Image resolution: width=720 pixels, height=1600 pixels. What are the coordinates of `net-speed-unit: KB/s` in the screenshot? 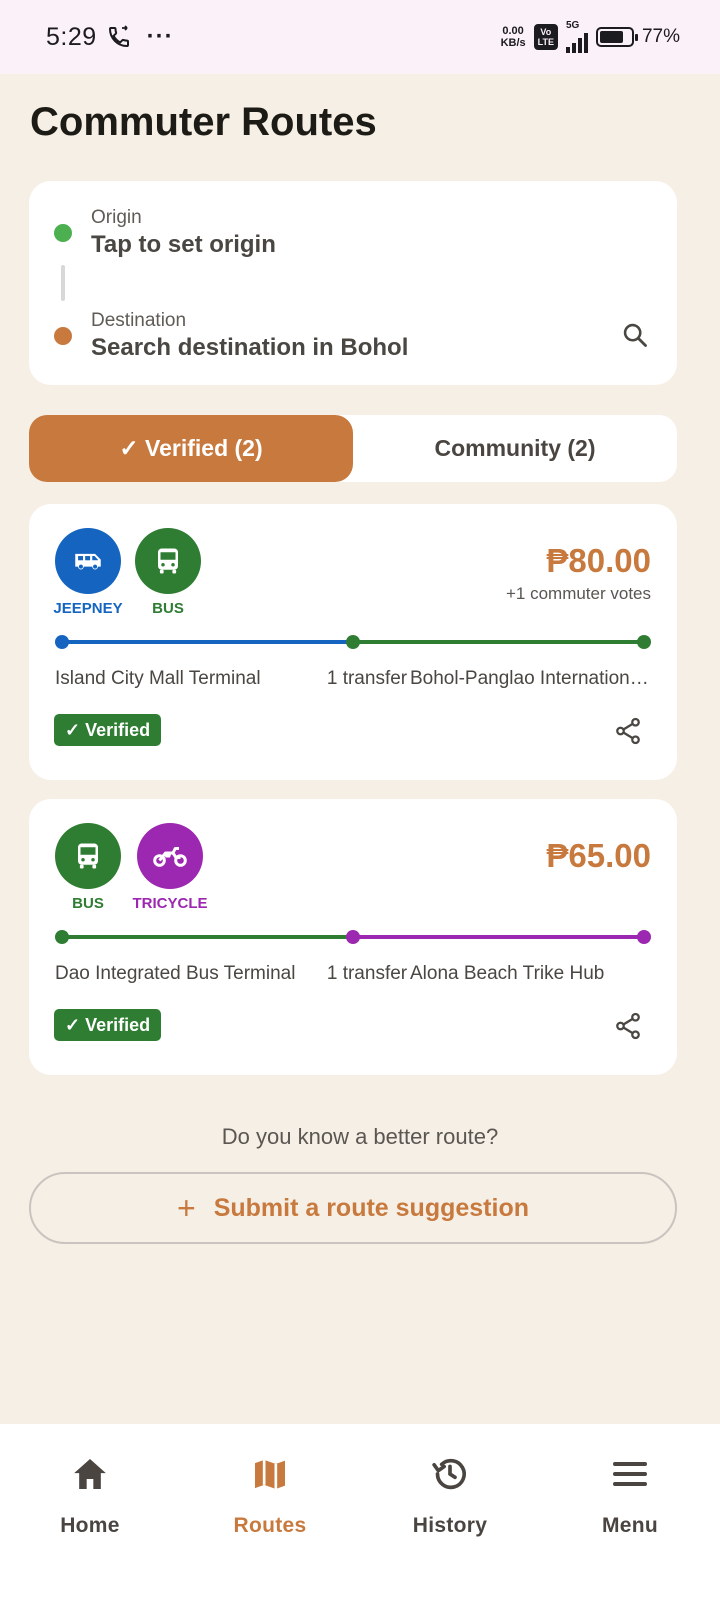 It's located at (513, 43).